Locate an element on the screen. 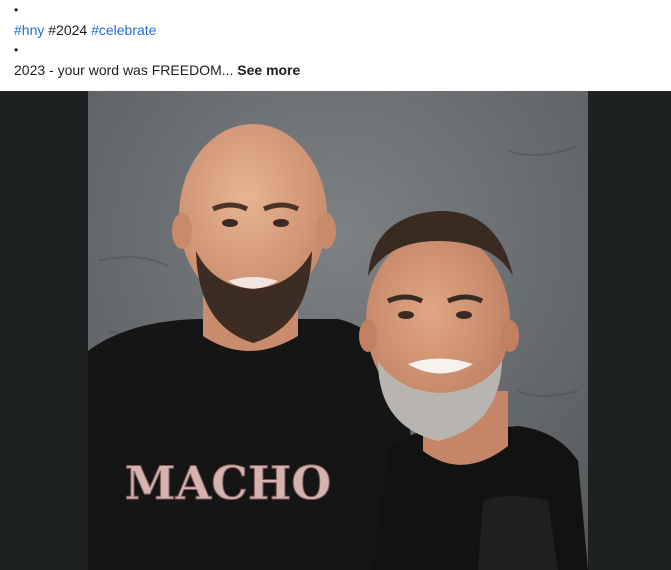 The image size is (671, 570). see-more-button: See more is located at coordinates (268, 70).